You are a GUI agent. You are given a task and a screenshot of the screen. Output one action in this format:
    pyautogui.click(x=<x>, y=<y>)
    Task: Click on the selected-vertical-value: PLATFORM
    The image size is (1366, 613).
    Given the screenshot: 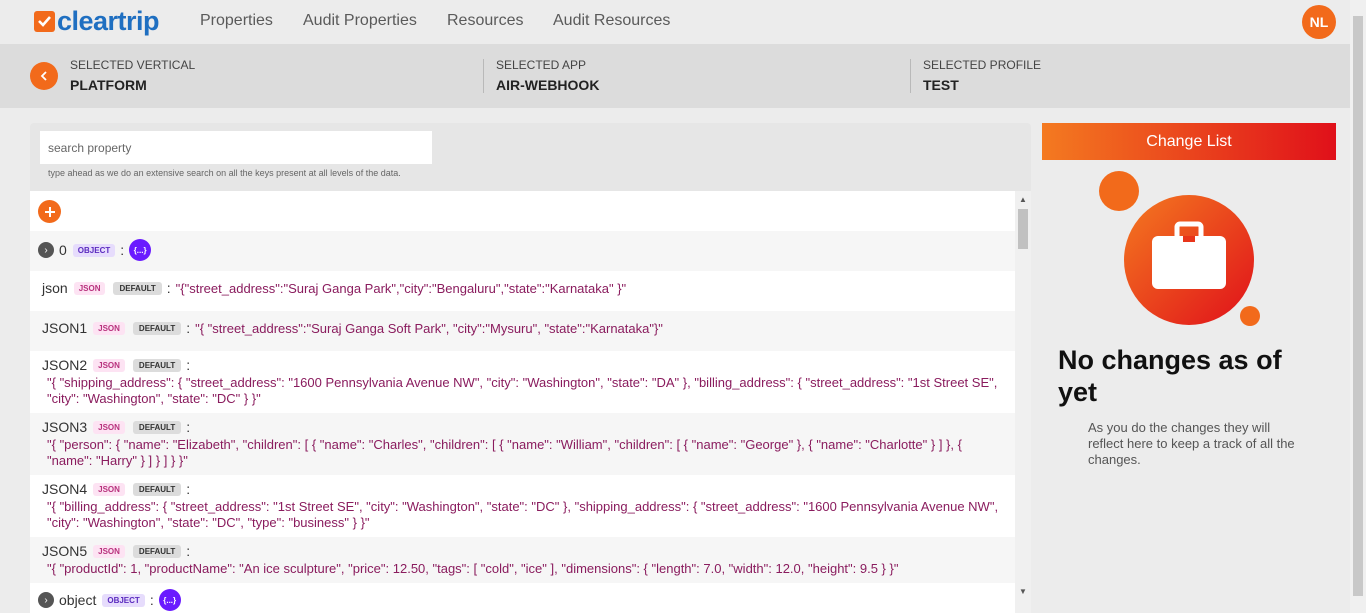 What is the action you would take?
    pyautogui.click(x=108, y=85)
    